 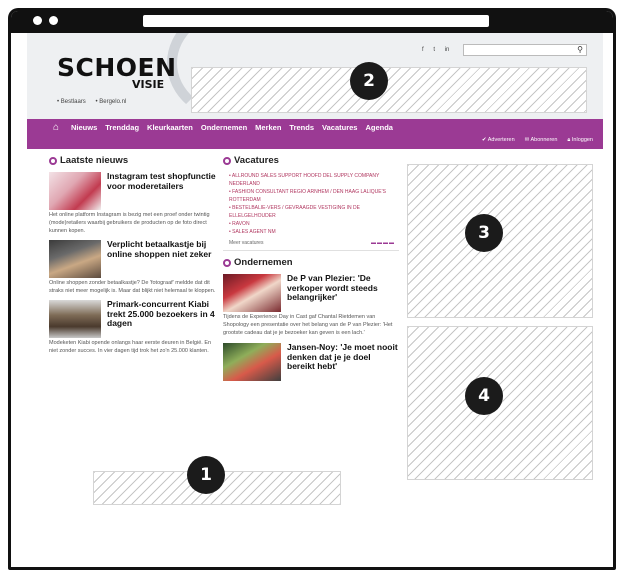 I want to click on site-logo-sub: VISIE, so click(x=148, y=84).